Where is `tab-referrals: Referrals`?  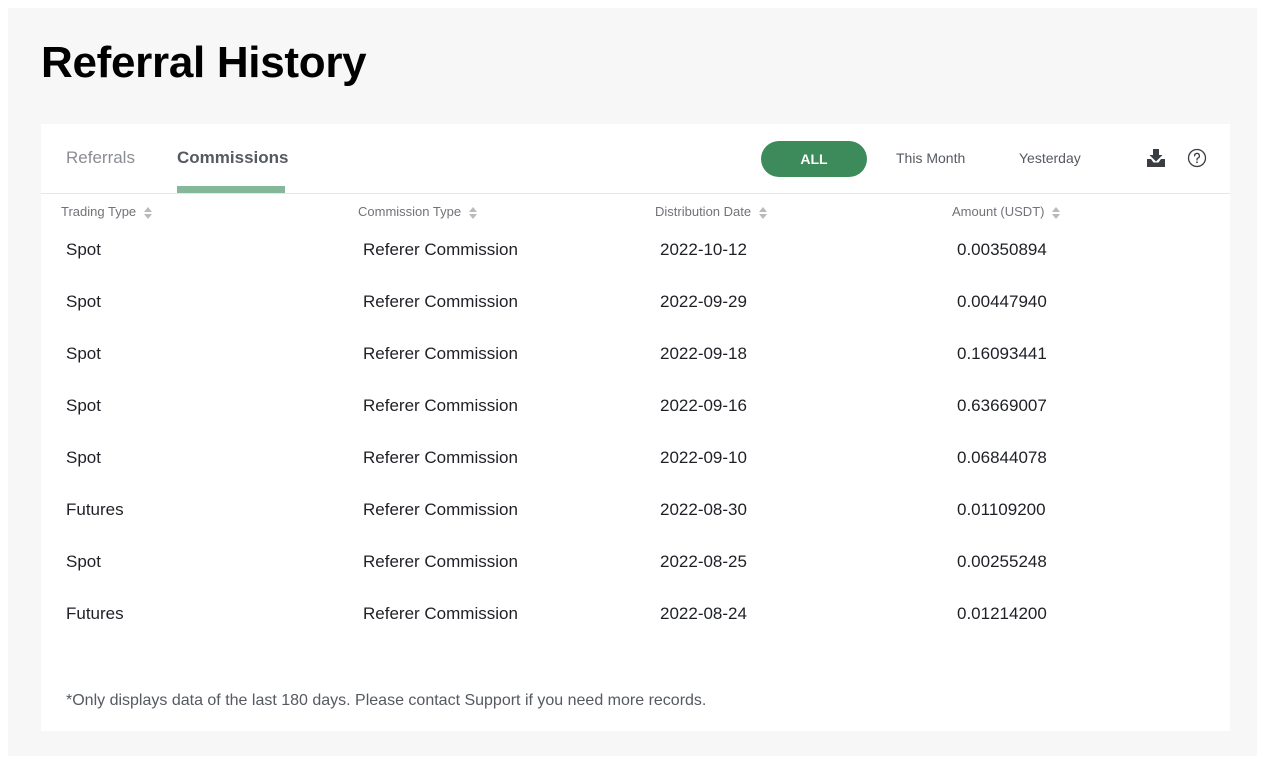
tab-referrals: Referrals is located at coordinates (100, 158).